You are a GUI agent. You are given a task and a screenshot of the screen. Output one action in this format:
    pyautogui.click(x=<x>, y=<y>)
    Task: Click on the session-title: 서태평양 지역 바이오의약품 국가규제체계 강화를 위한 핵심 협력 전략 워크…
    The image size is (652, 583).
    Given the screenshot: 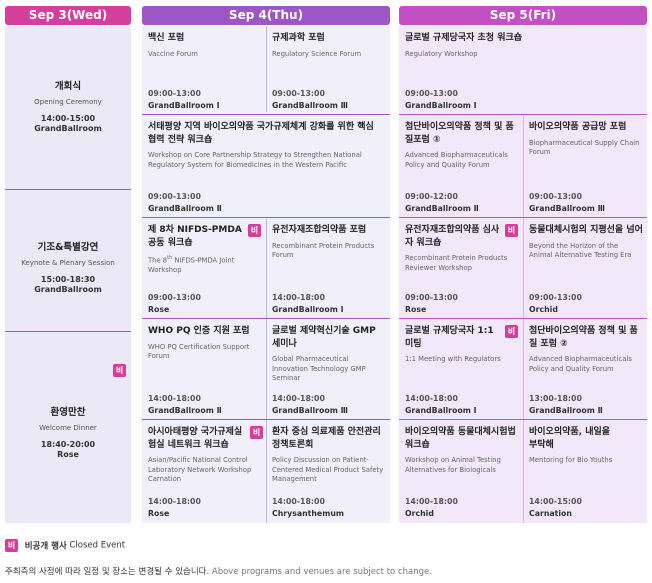 What is the action you would take?
    pyautogui.click(x=261, y=133)
    